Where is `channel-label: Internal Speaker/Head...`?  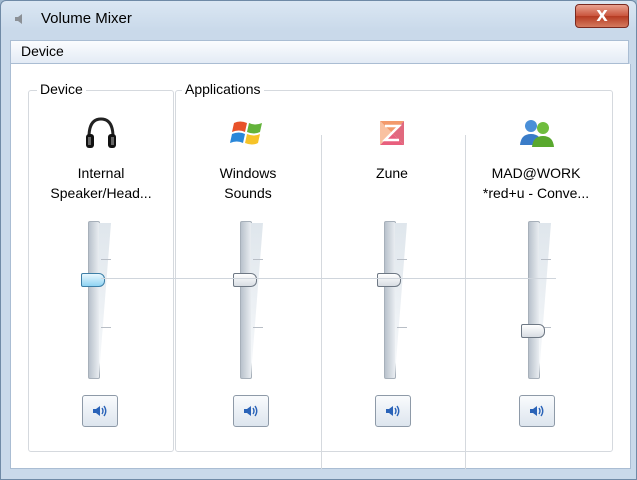
channel-label: Internal Speaker/Head... is located at coordinates (101, 183).